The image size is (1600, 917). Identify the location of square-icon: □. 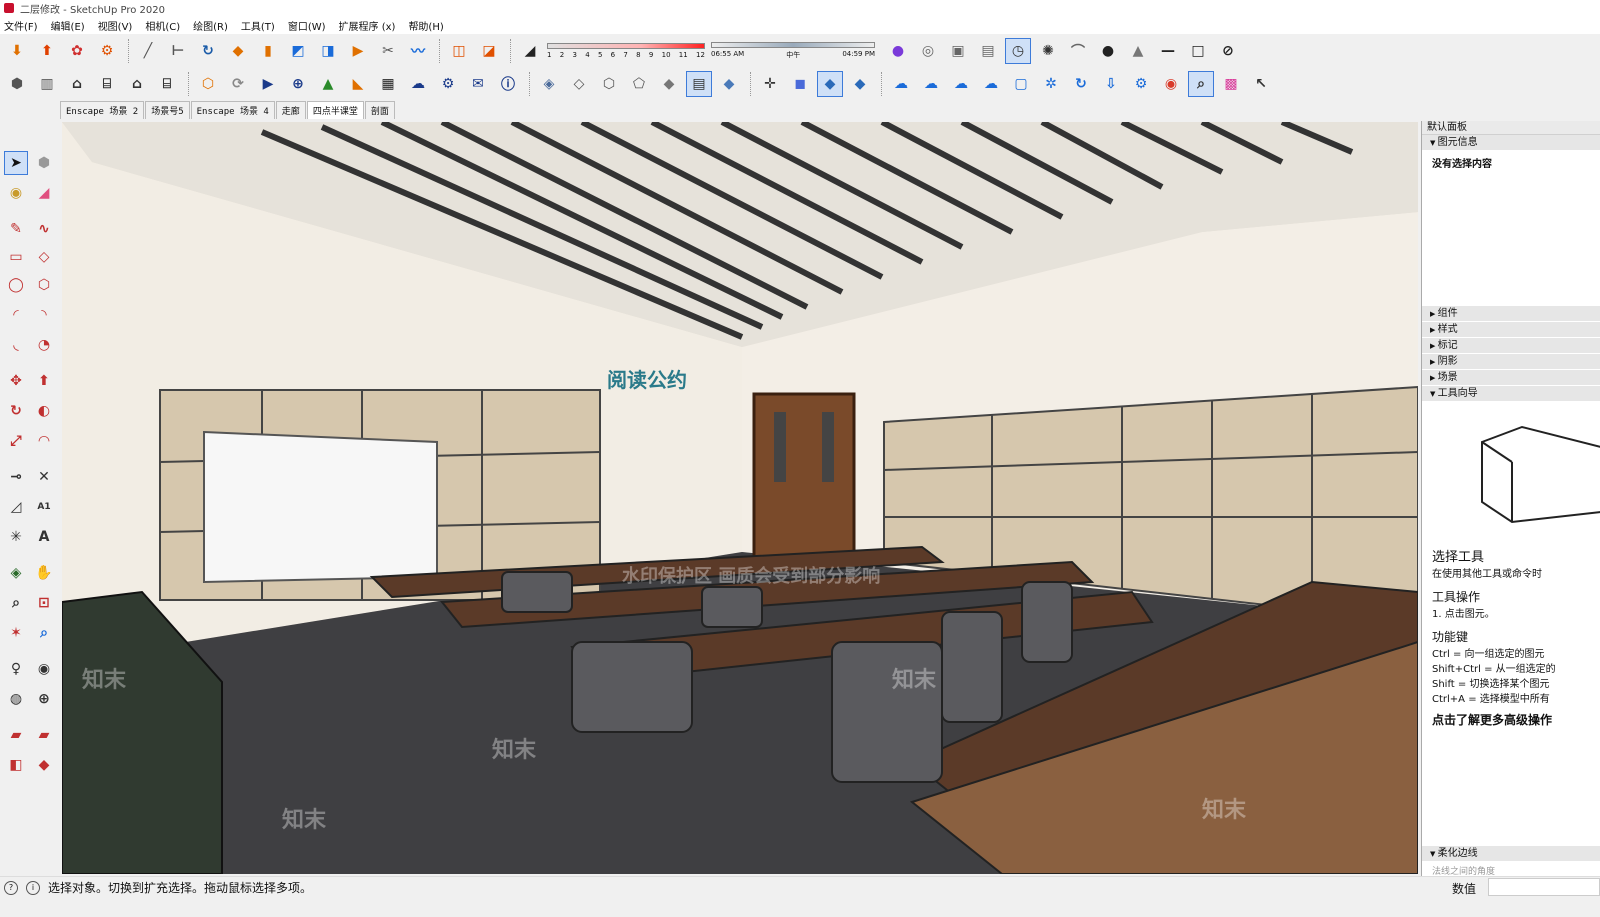
(1198, 51).